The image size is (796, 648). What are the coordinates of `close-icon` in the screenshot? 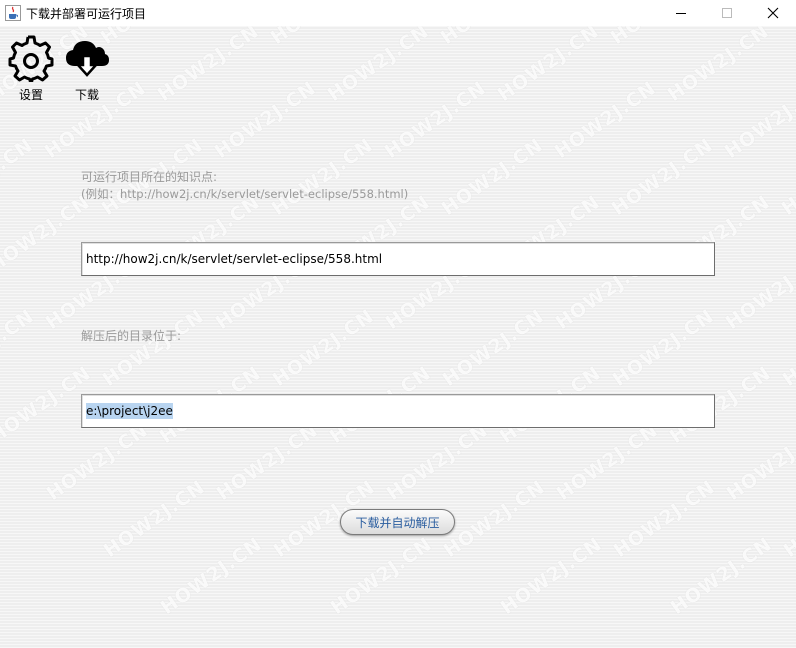 It's located at (773, 13).